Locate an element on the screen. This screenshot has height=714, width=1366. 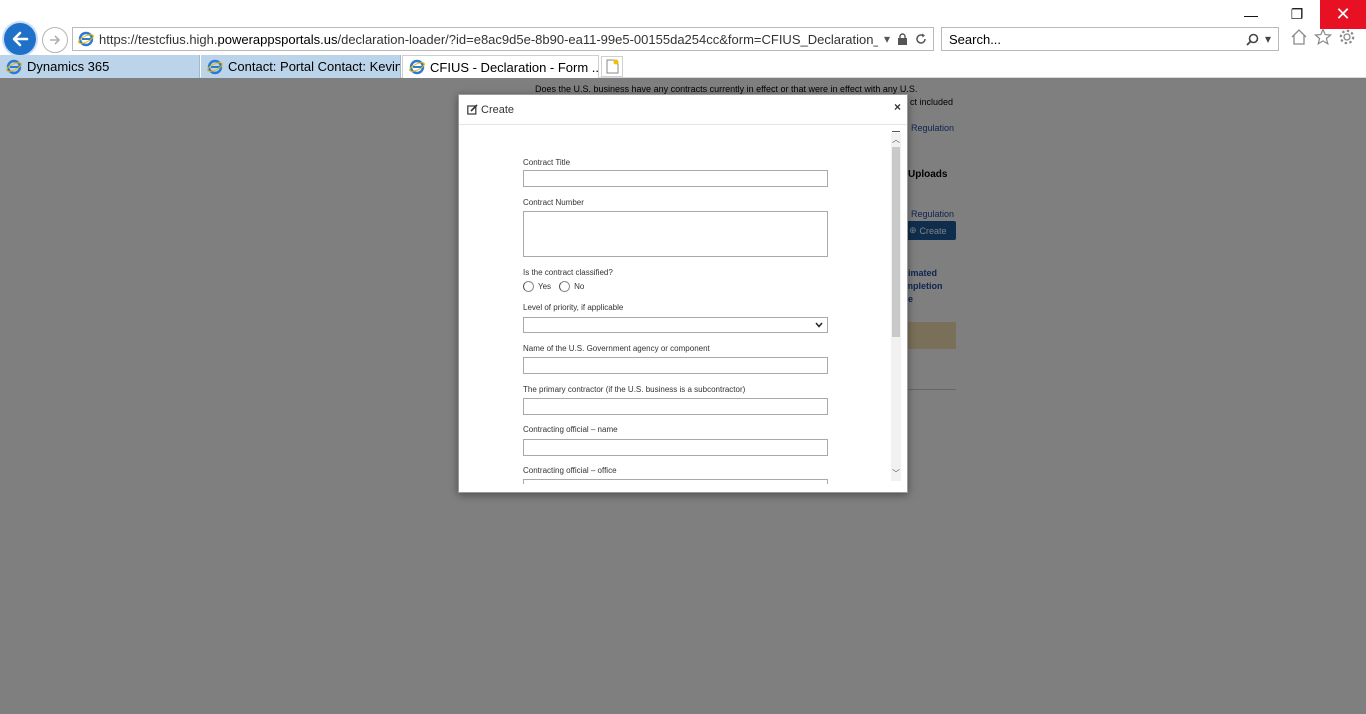
url-dropdown-icon: ▾ is located at coordinates (887, 39).